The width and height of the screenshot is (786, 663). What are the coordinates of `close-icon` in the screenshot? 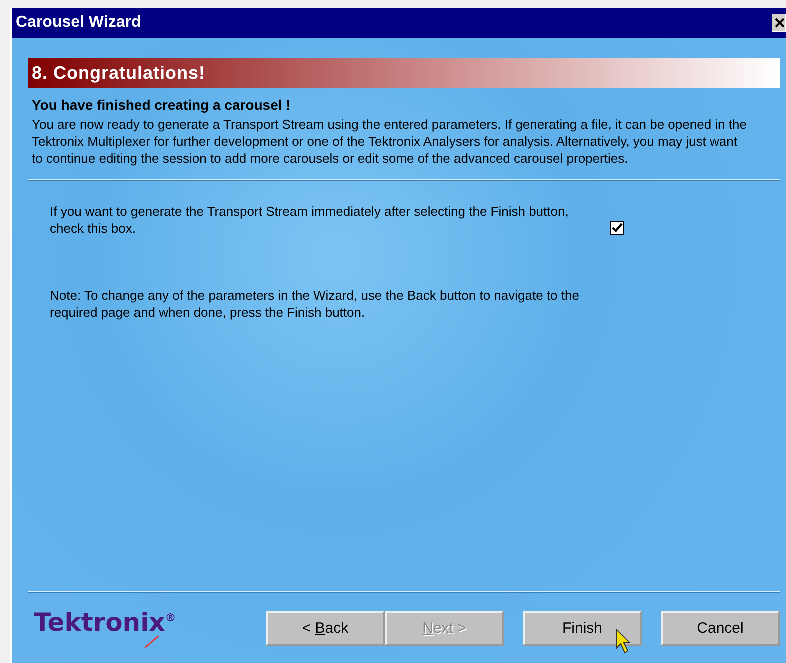 It's located at (779, 23).